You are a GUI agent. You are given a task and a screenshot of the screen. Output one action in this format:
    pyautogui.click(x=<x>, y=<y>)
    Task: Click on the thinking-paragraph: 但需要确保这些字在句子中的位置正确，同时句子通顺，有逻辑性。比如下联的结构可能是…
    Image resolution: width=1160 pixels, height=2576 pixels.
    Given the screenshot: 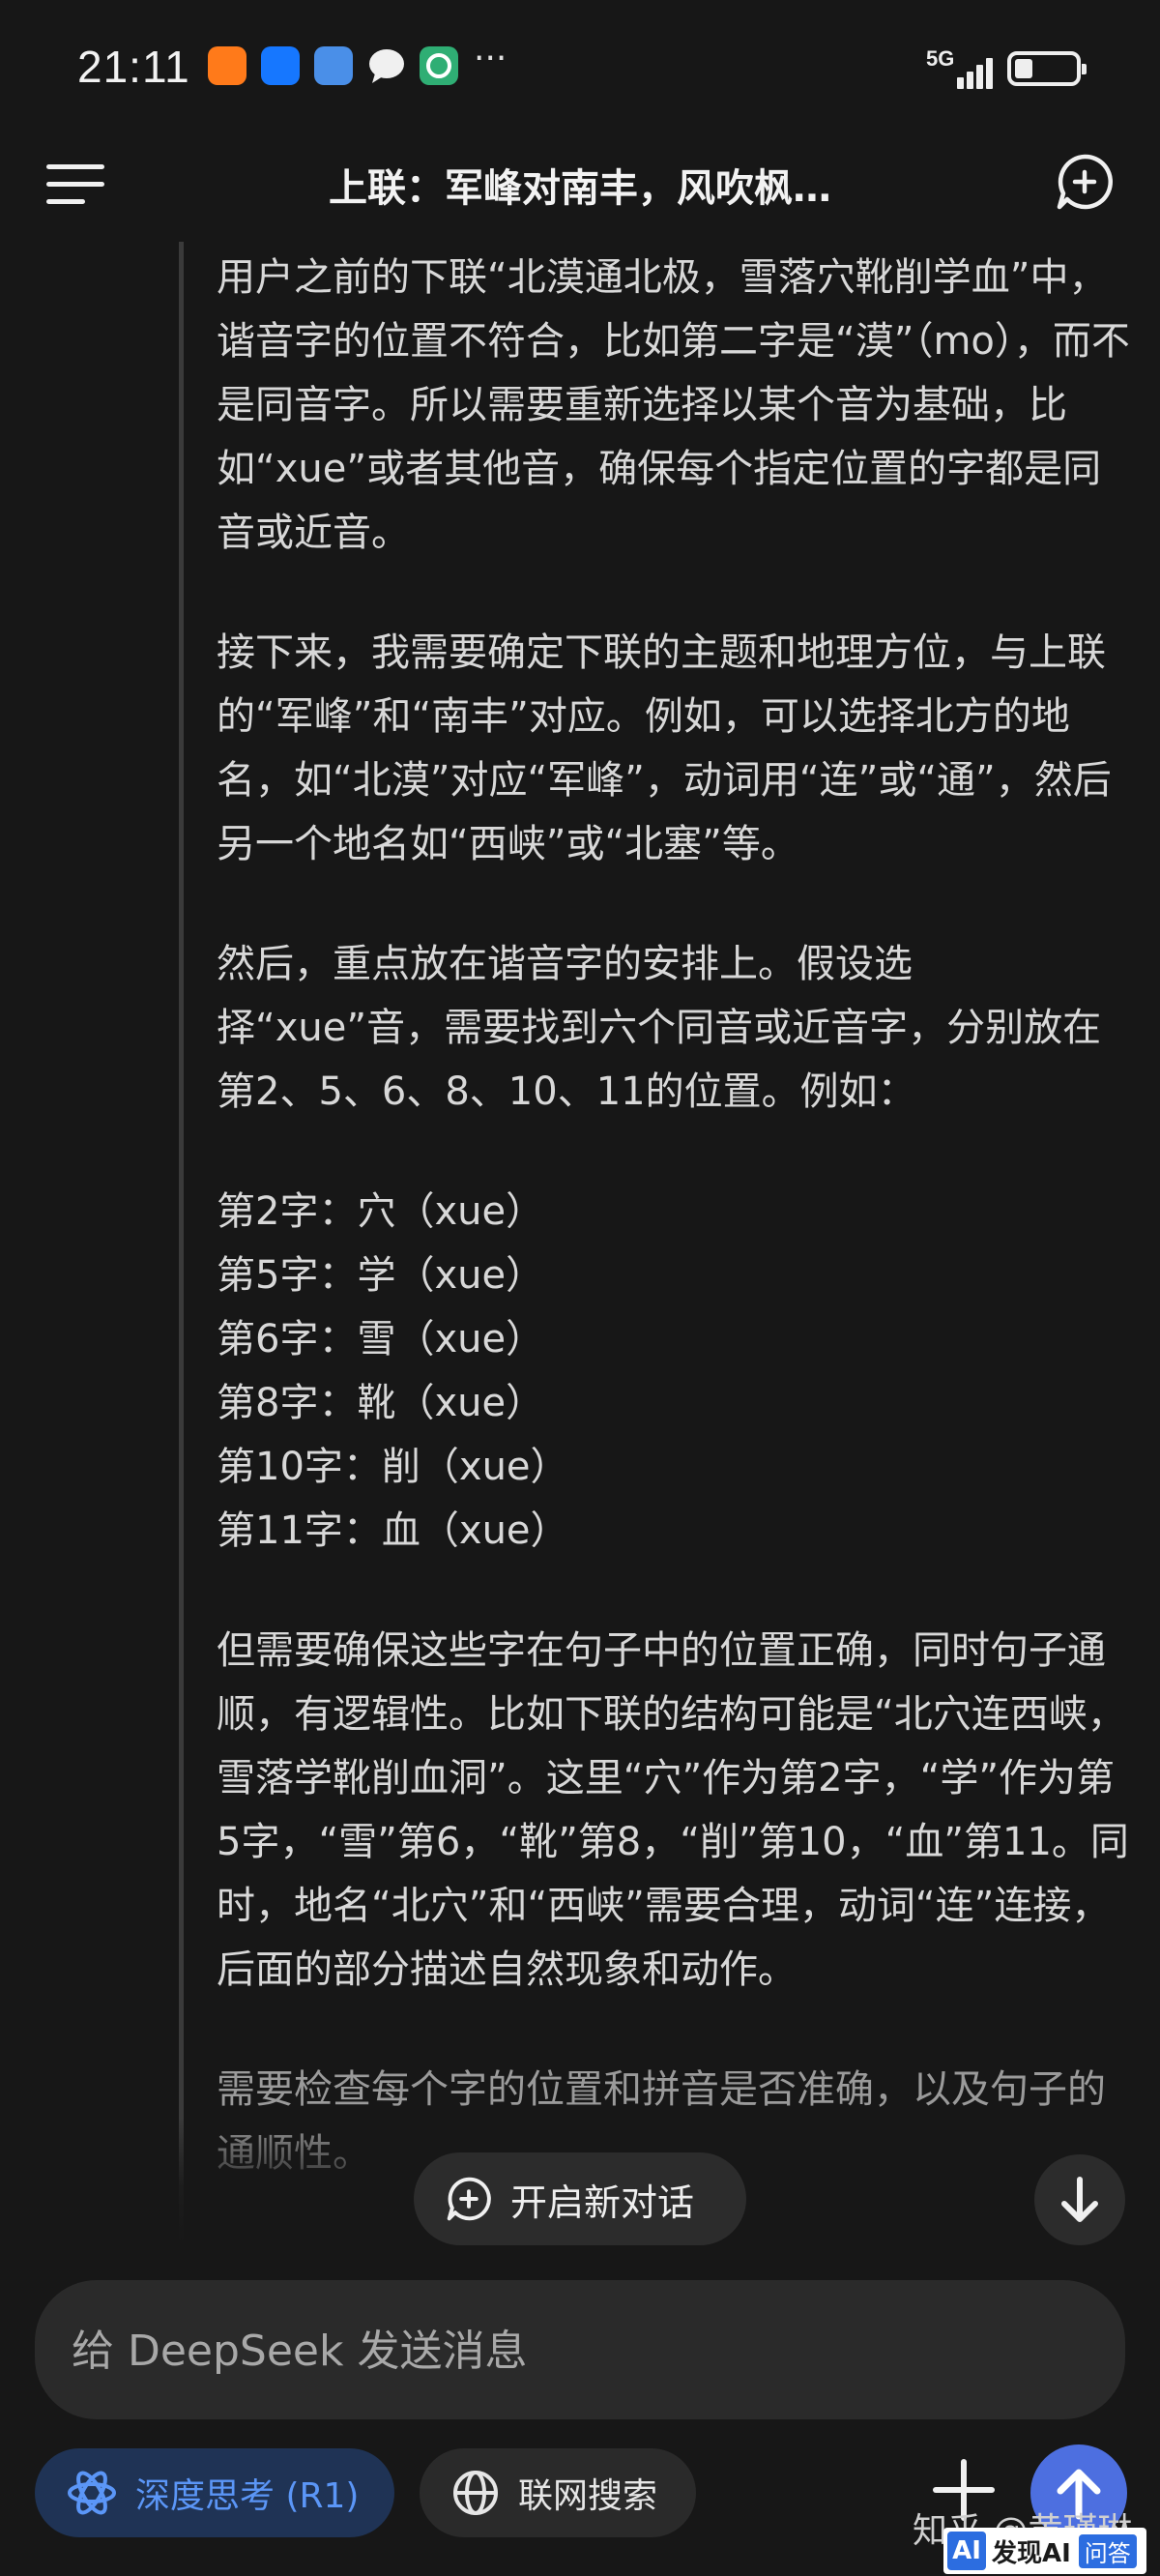 What is the action you would take?
    pyautogui.click(x=673, y=1810)
    